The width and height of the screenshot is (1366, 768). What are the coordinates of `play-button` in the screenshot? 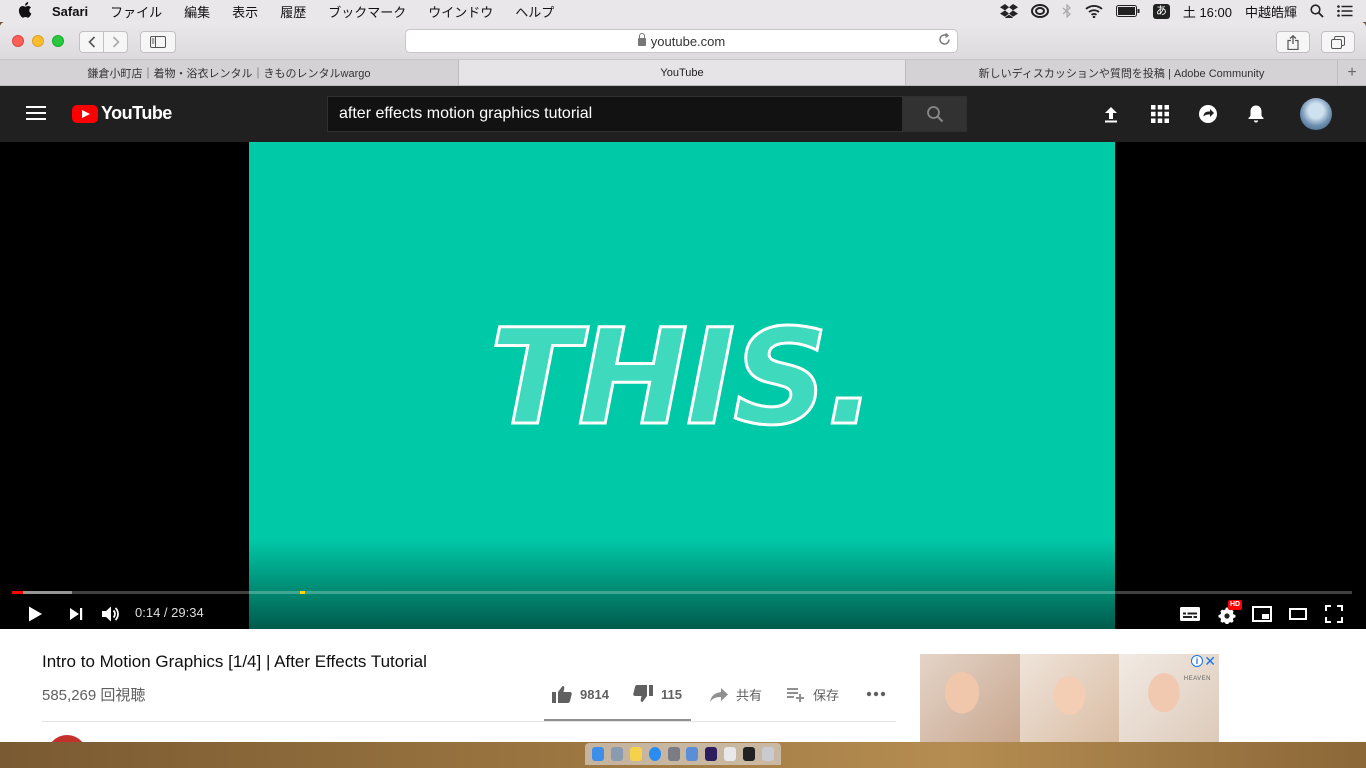 It's located at (35, 614).